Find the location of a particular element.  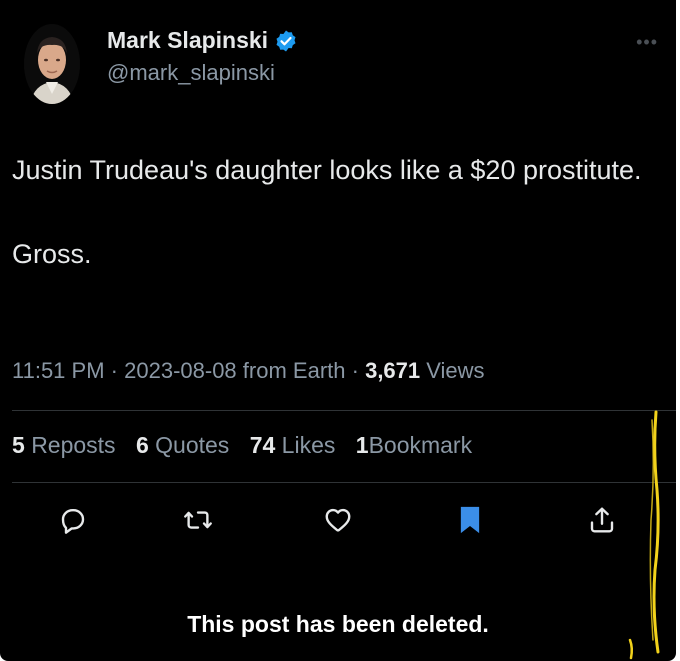

quotes-label: Quotes is located at coordinates (192, 445).